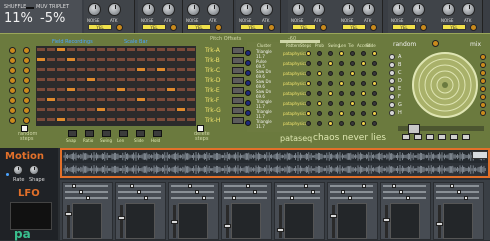 The image size is (490, 241). Describe the element at coordinates (275, 163) in the screenshot. I see `waveform-display` at that location.